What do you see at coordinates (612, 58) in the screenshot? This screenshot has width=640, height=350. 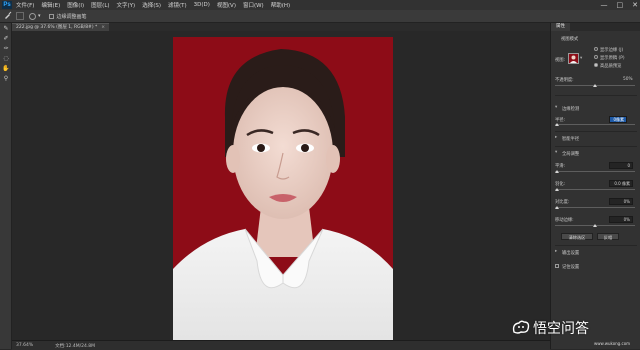 I see `show-original-label: 显示原稿 (P)` at bounding box center [612, 58].